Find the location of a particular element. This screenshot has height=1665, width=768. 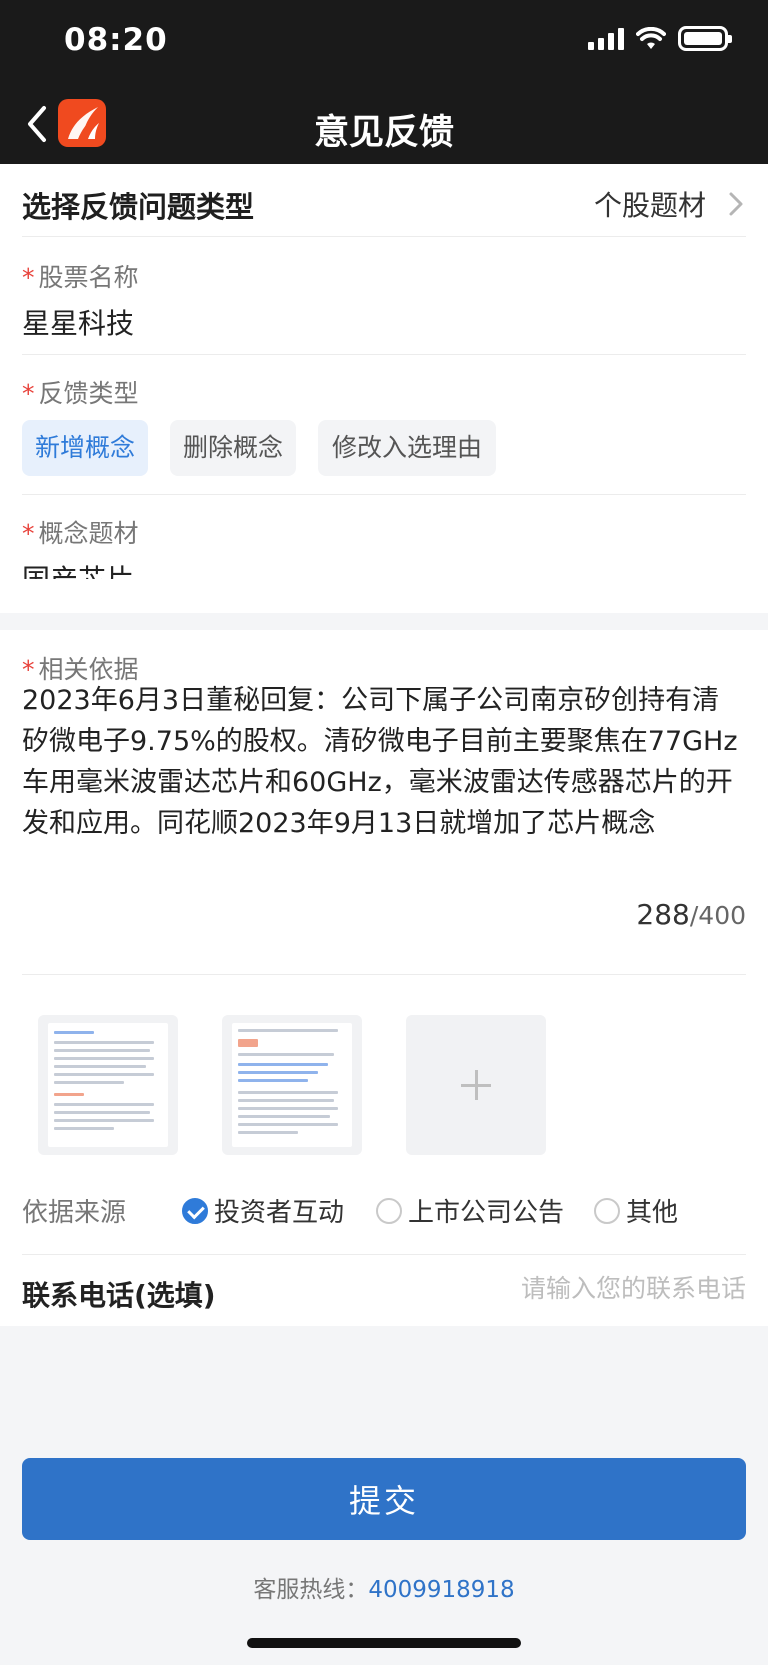

submit-button: 提交 is located at coordinates (384, 1499).